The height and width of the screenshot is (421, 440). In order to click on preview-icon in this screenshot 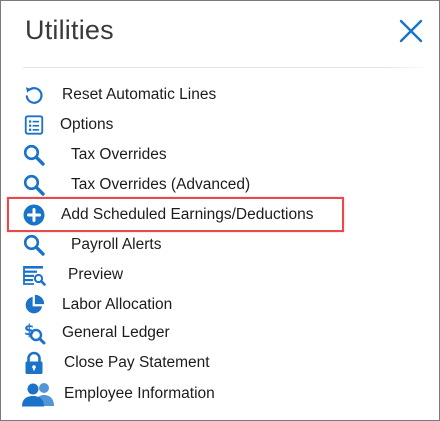, I will do `click(34, 275)`.